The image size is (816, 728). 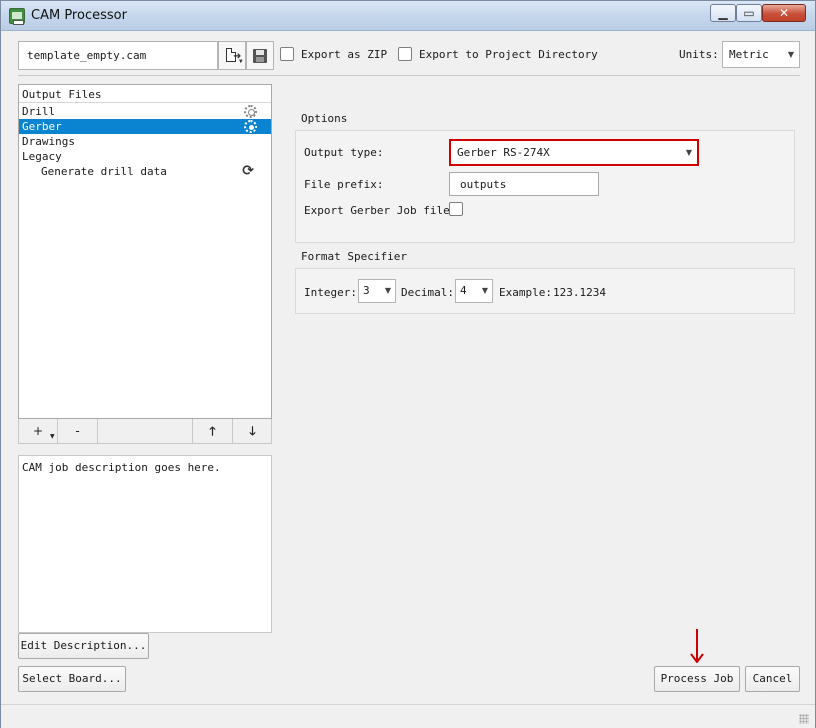 What do you see at coordinates (330, 292) in the screenshot?
I see `integer-label: Integer:` at bounding box center [330, 292].